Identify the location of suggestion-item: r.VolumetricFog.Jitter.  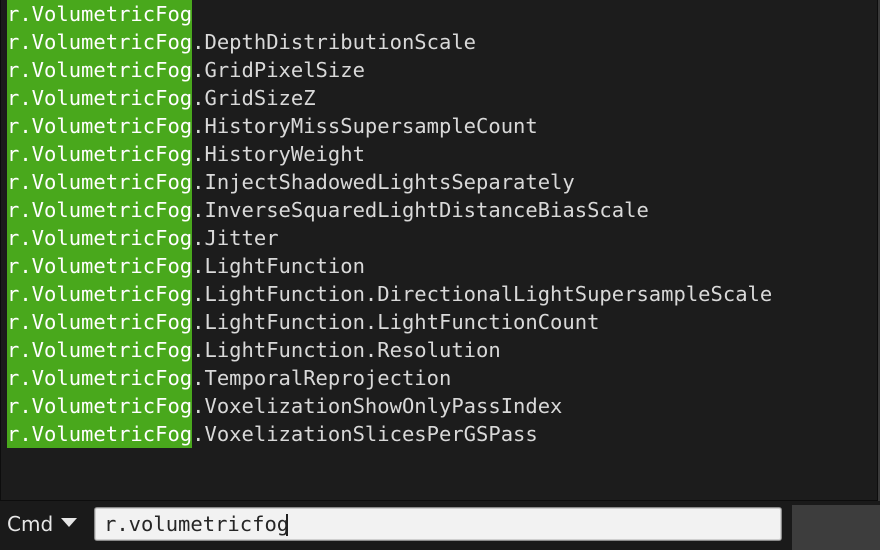
(389, 238).